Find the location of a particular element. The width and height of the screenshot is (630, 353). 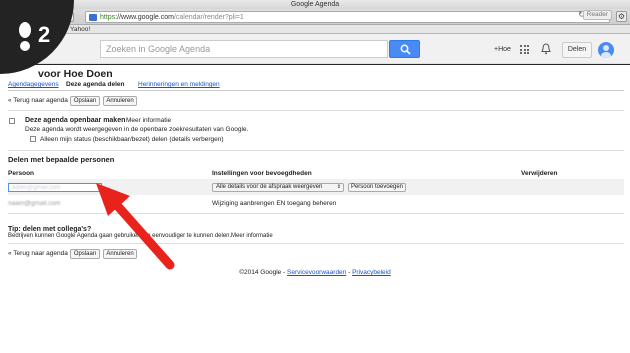

red-arrow-icon is located at coordinates (135, 226).